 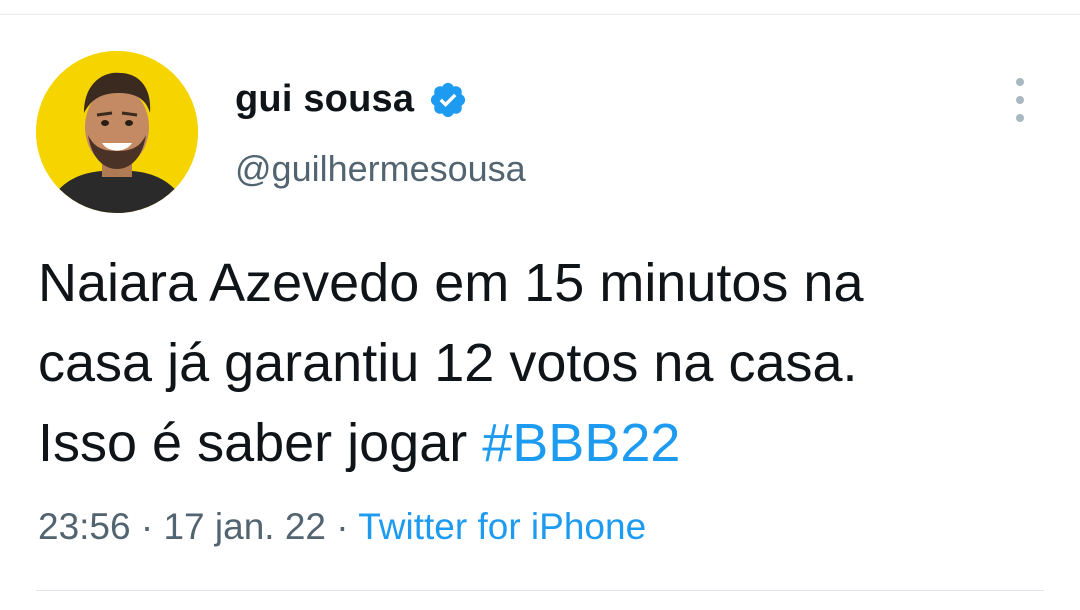 I want to click on author-display-name: gui sousa, so click(x=324, y=99).